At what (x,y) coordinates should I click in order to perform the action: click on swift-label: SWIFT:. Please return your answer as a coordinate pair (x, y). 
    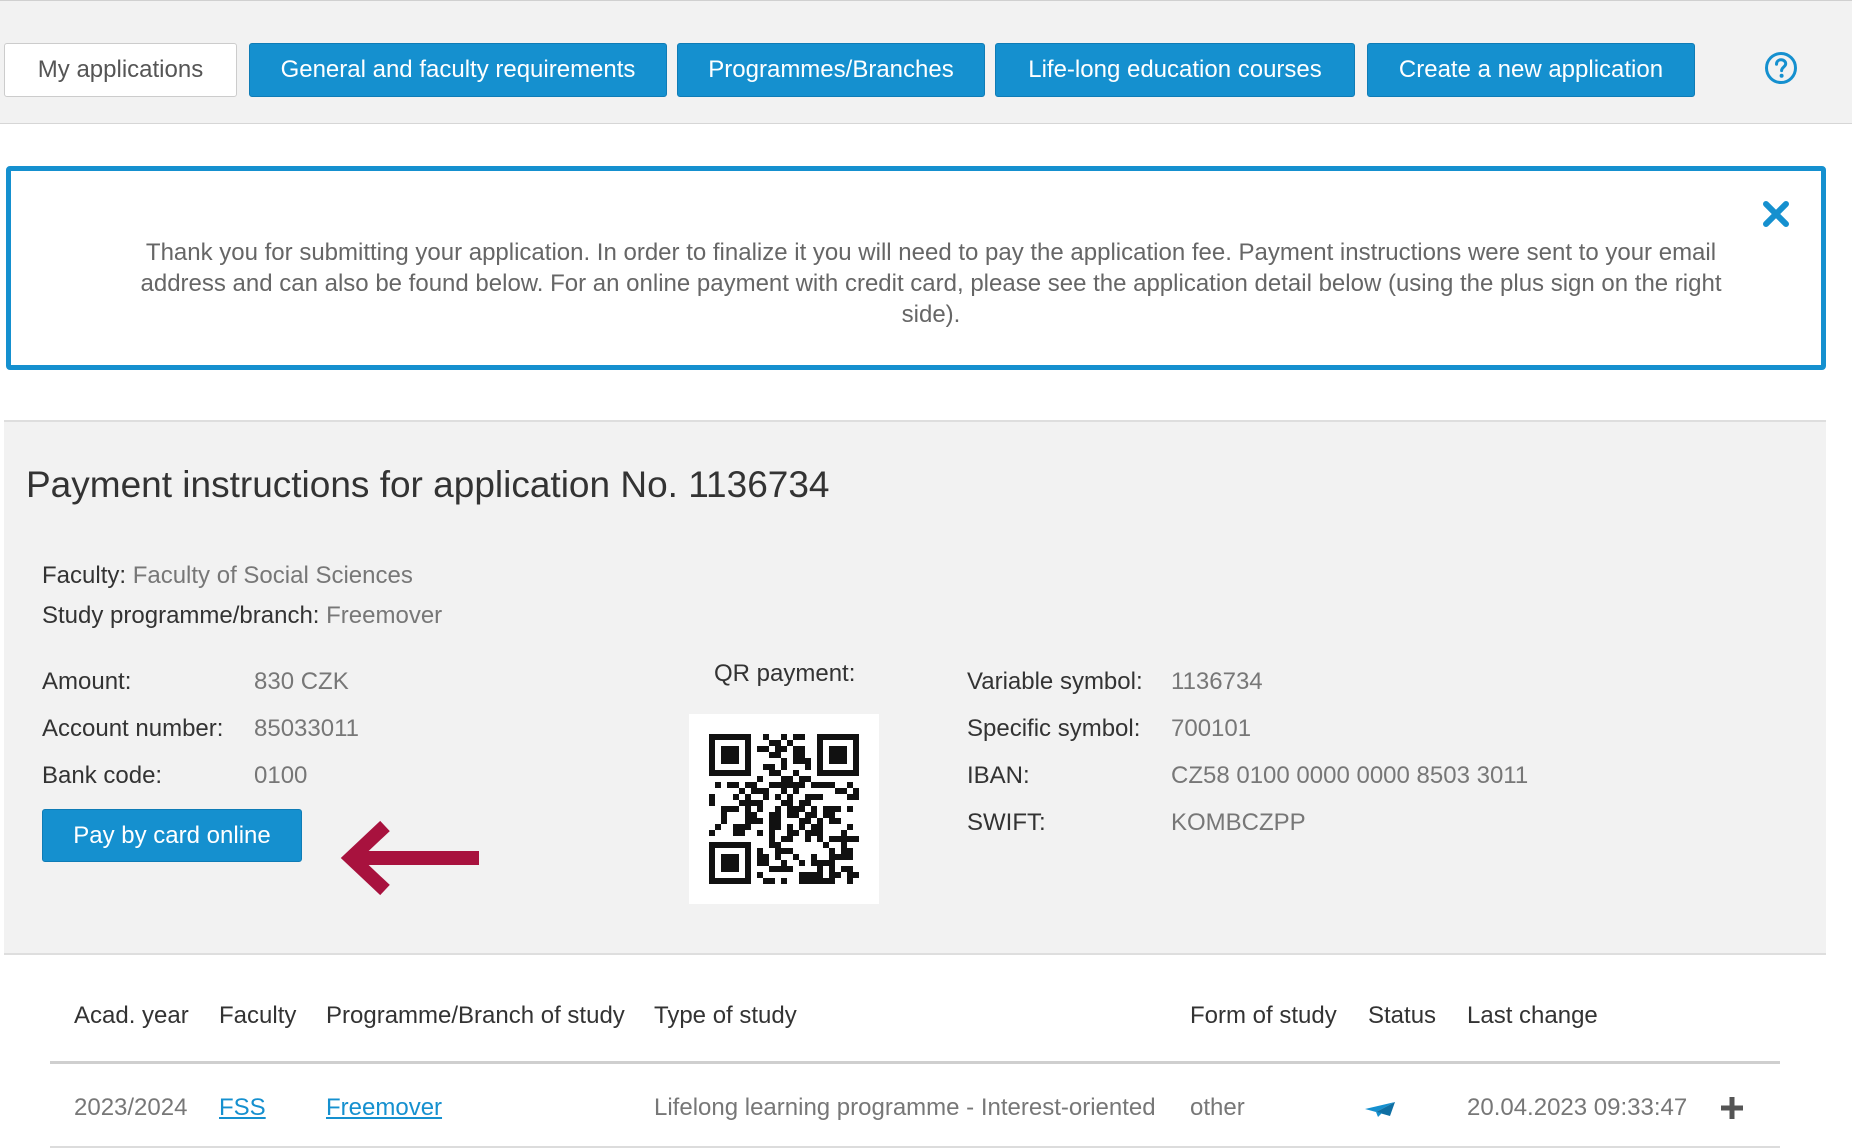
    Looking at the image, I should click on (1006, 822).